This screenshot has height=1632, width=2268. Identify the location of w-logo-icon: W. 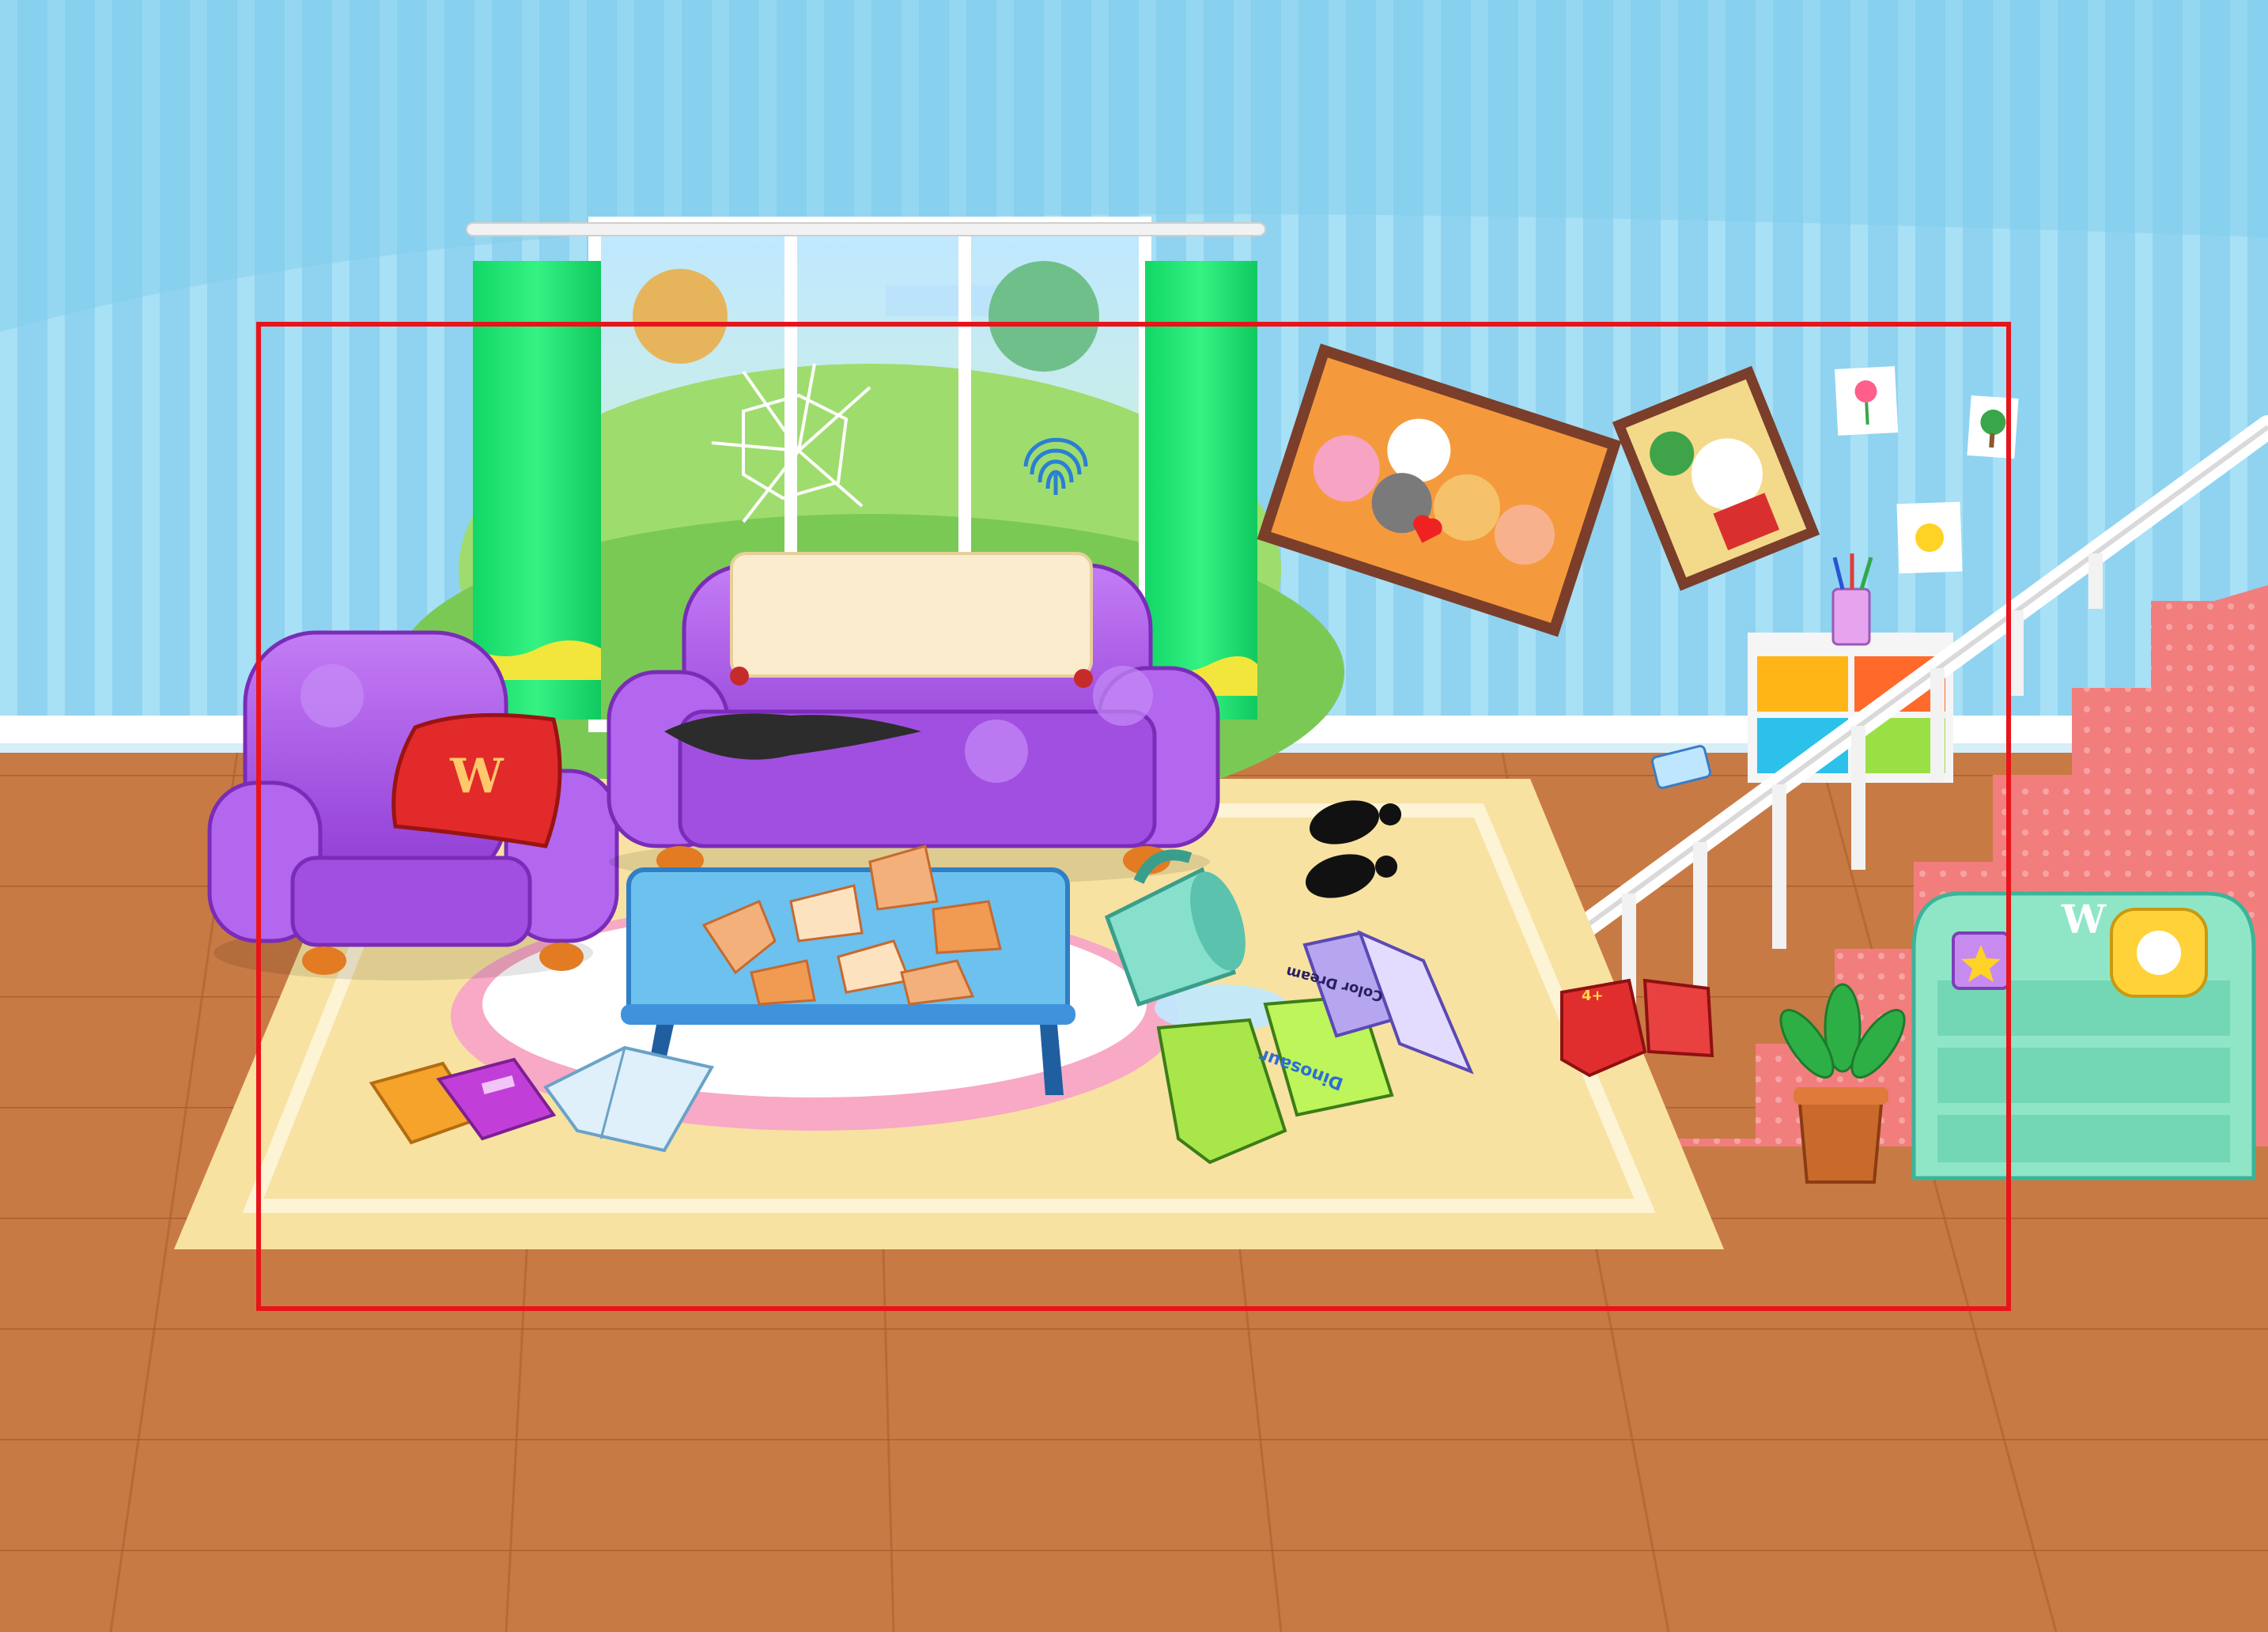
(477, 776).